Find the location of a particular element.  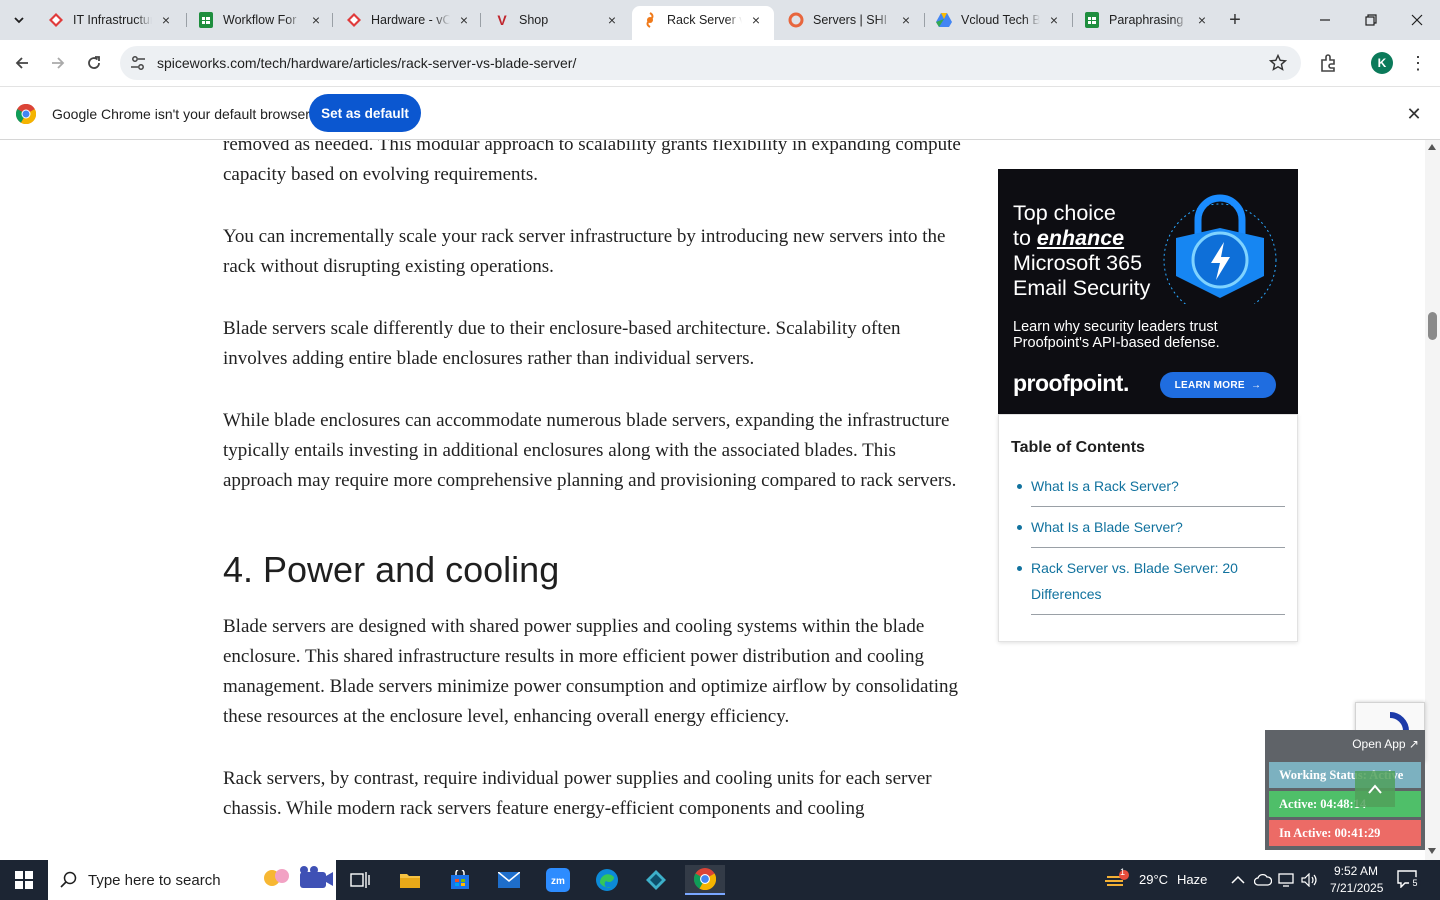

forward-button is located at coordinates (58, 63).